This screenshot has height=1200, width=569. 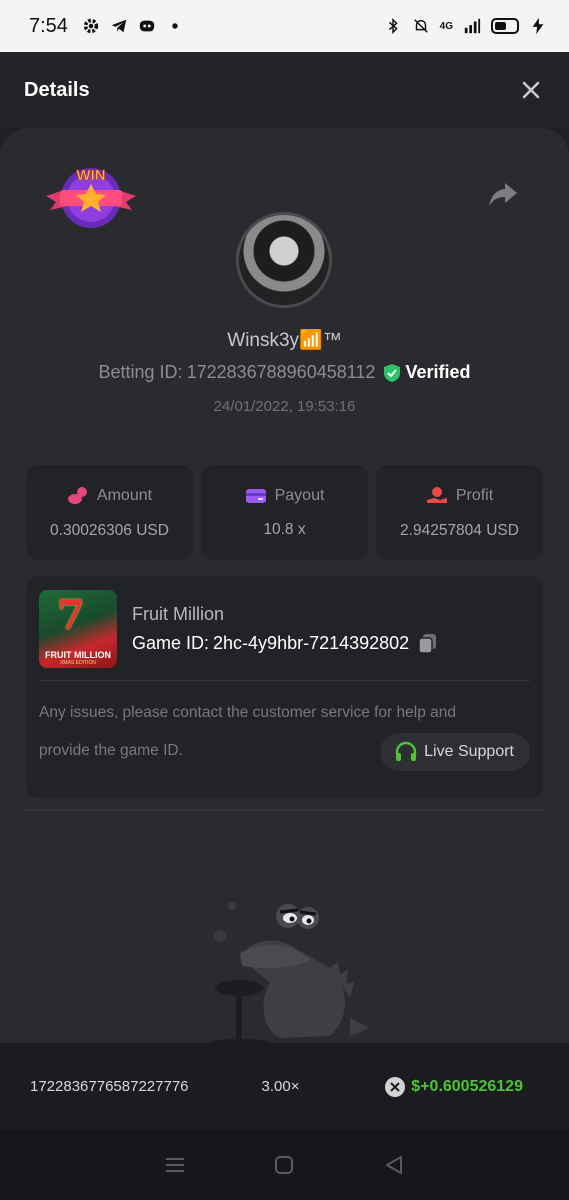 I want to click on back-button, so click(x=394, y=1165).